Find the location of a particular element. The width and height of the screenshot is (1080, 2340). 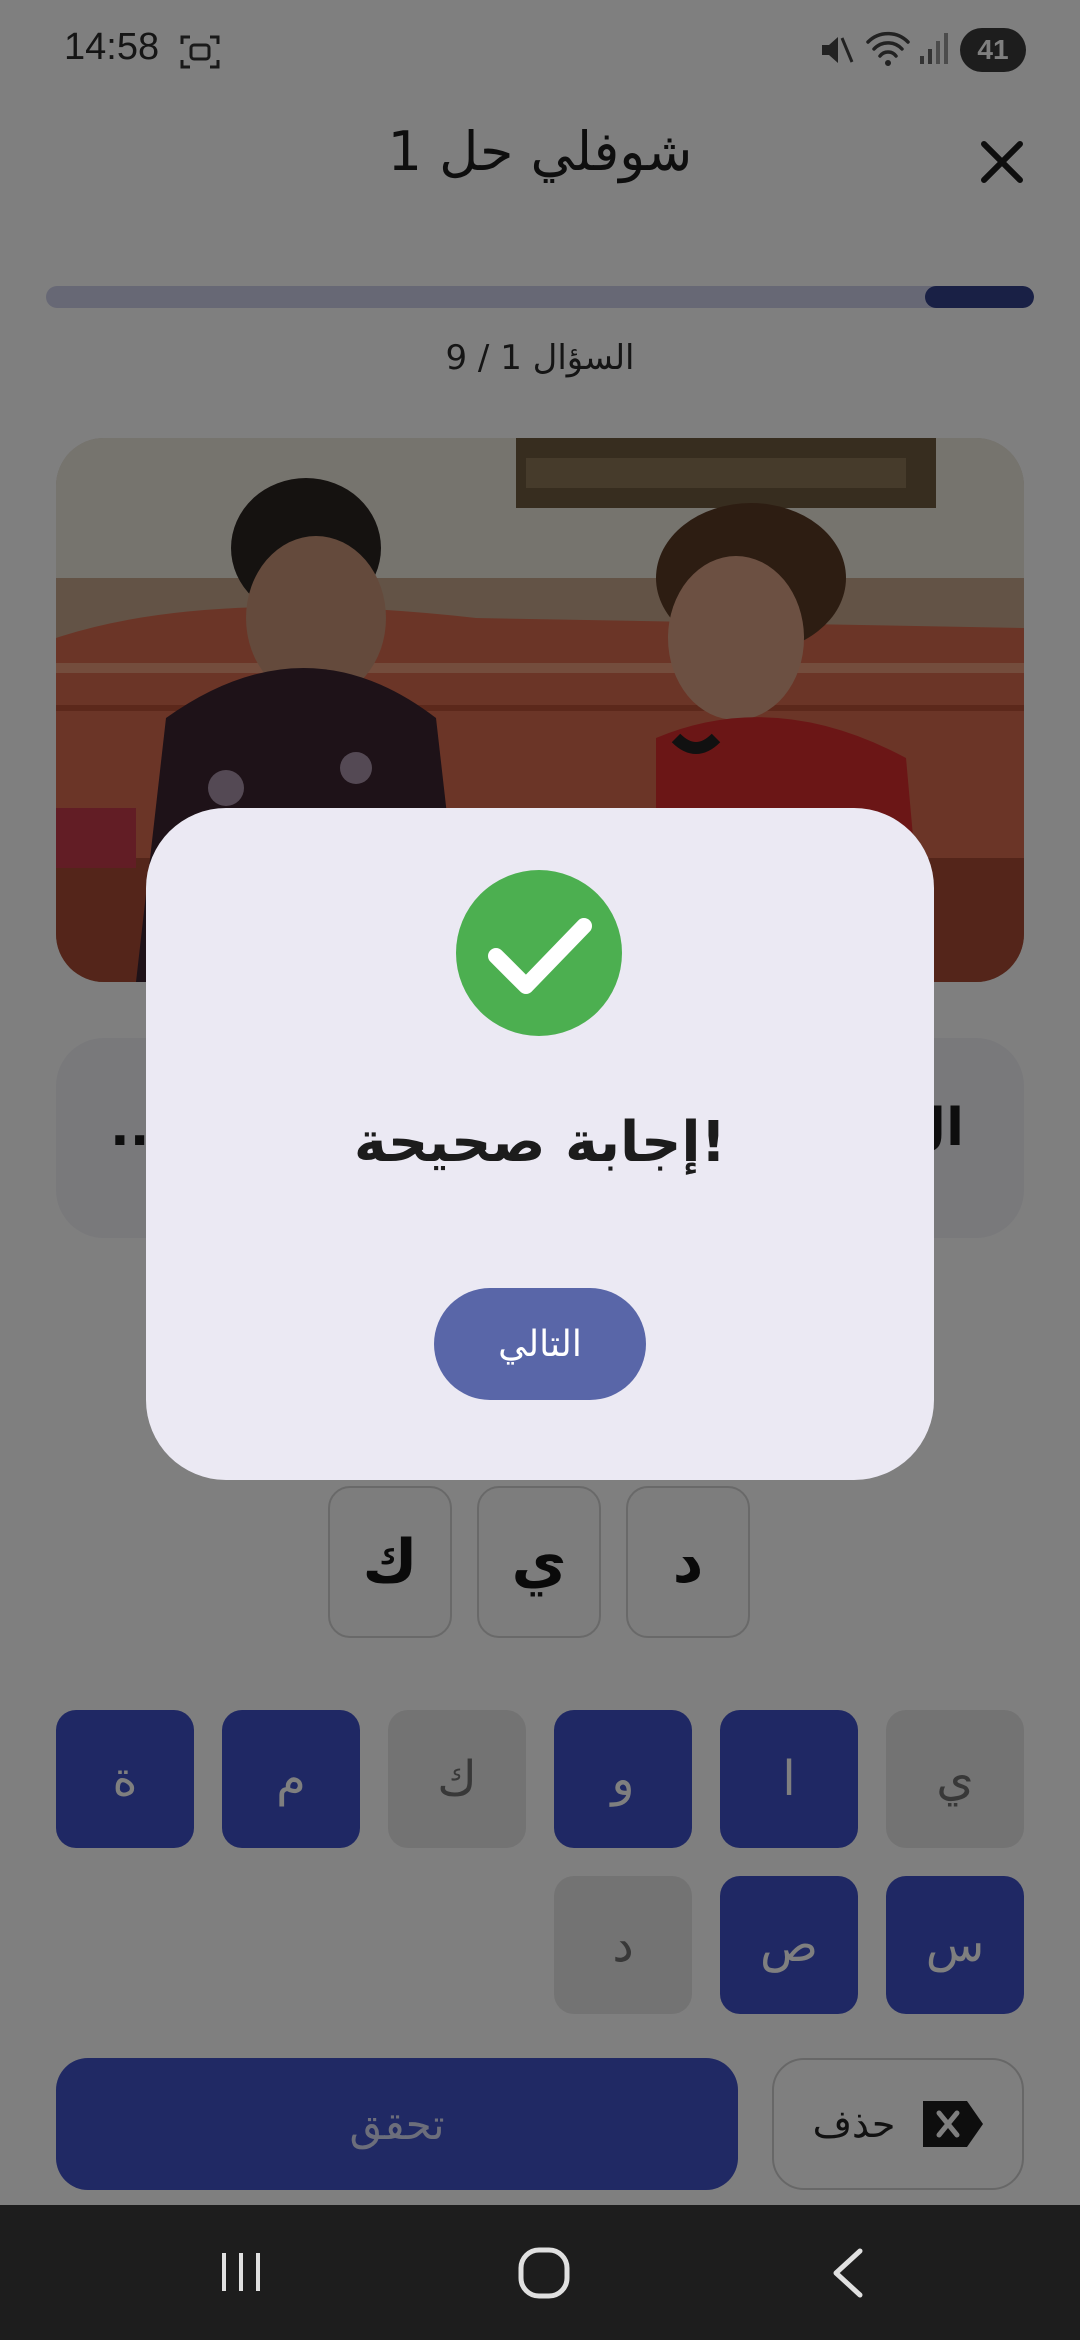

next-button: التالي is located at coordinates (540, 1344).